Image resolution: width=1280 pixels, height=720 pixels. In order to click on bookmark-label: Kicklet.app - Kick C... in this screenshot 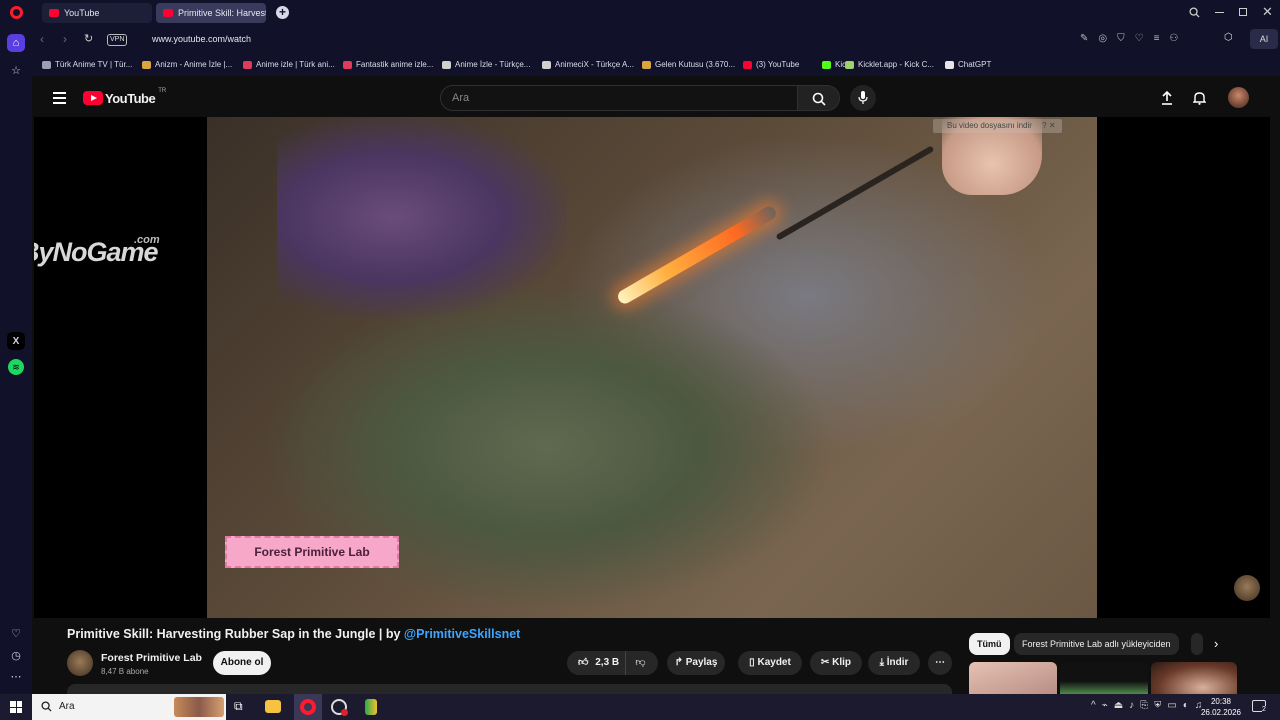, I will do `click(896, 64)`.